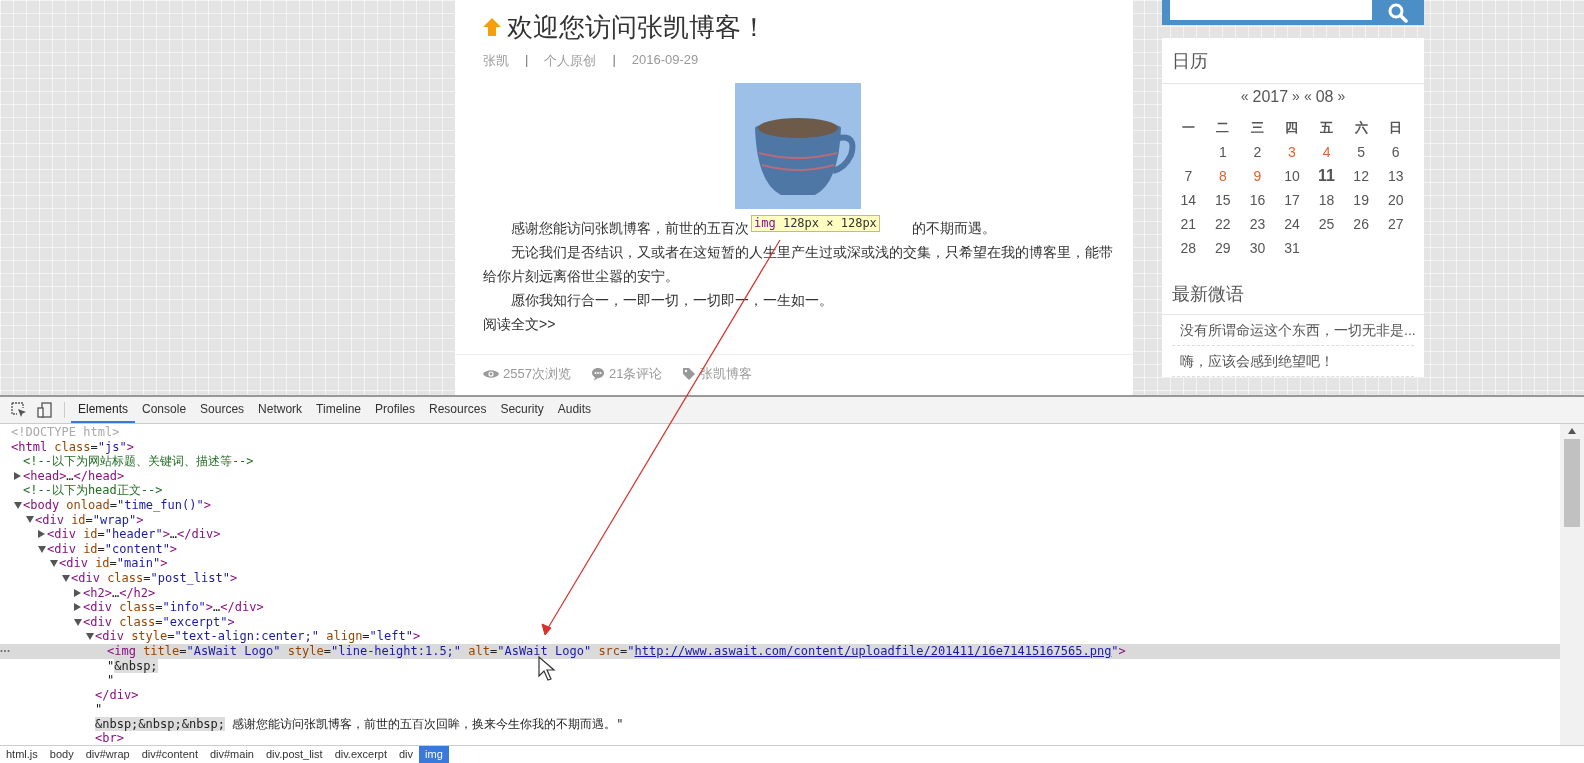 The image size is (1584, 763). Describe the element at coordinates (294, 754) in the screenshot. I see `breadcrumb-item: div.post_list` at that location.